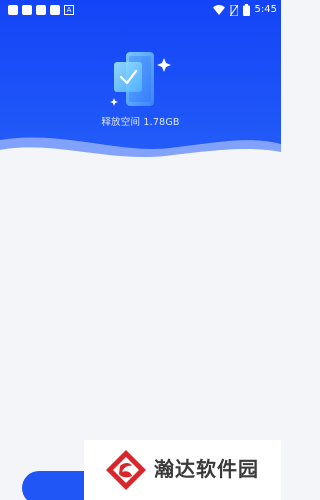 Image resolution: width=320 pixels, height=500 pixels. Describe the element at coordinates (218, 10) in the screenshot. I see `wifi-icon` at that location.